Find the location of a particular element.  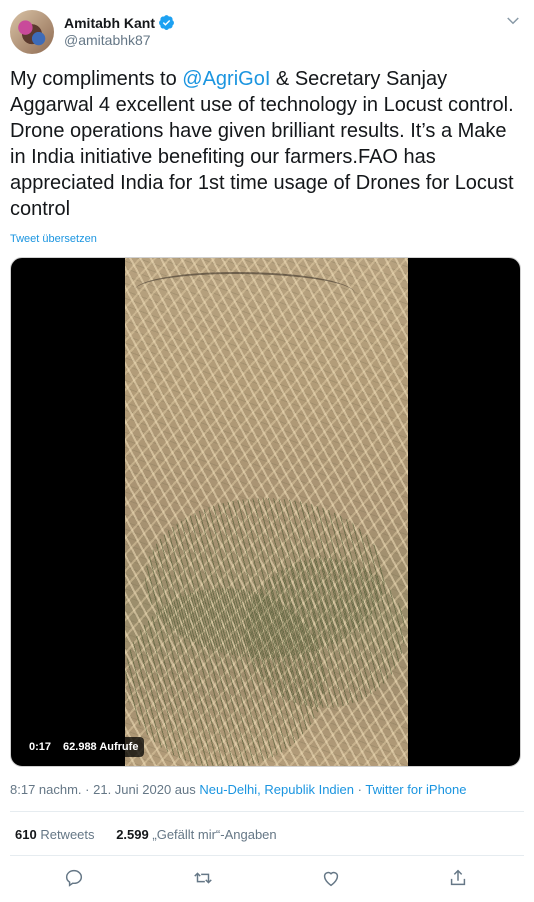

video-badge: 0:17 62.988 Aufrufe is located at coordinates (84, 747).